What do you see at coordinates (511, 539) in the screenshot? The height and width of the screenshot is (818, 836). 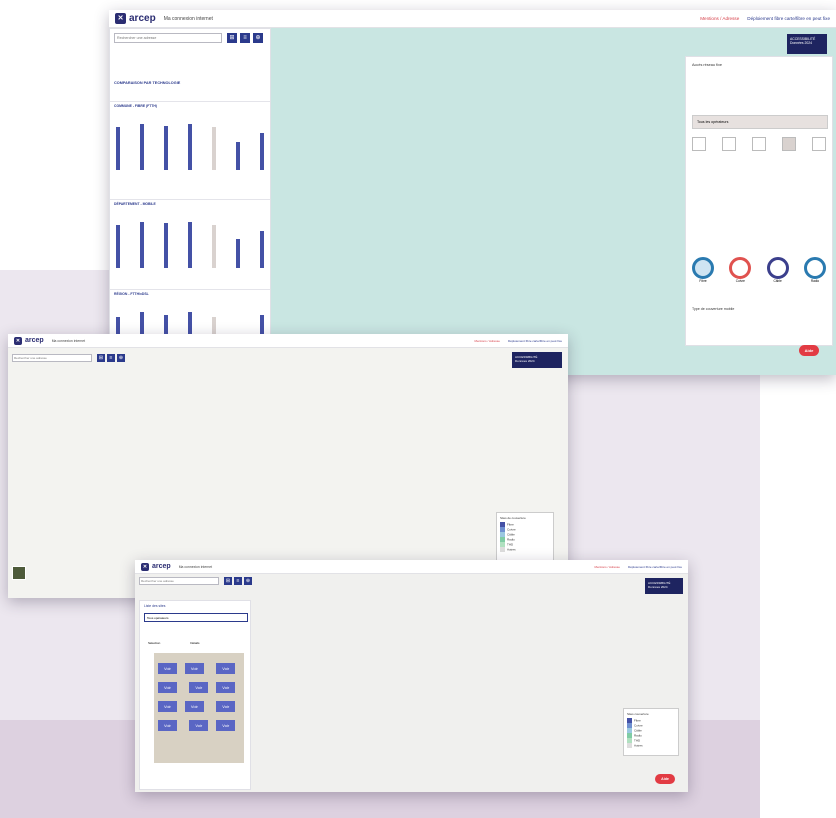 I see `legend-item-label: Radio` at bounding box center [511, 539].